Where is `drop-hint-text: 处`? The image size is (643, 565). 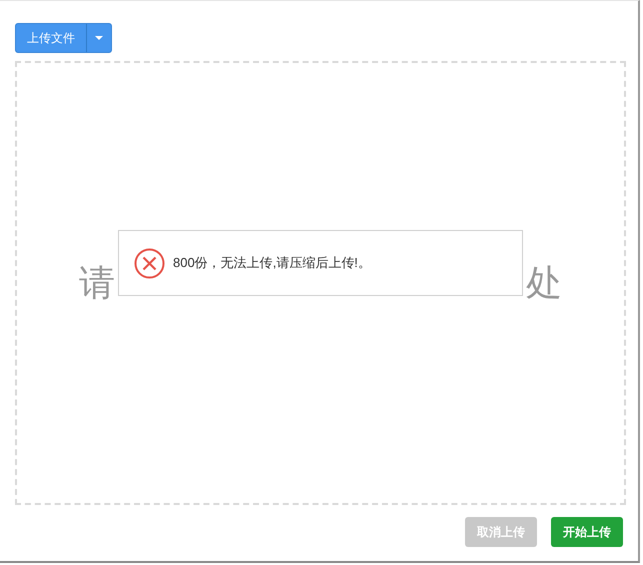 drop-hint-text: 处 is located at coordinates (544, 283).